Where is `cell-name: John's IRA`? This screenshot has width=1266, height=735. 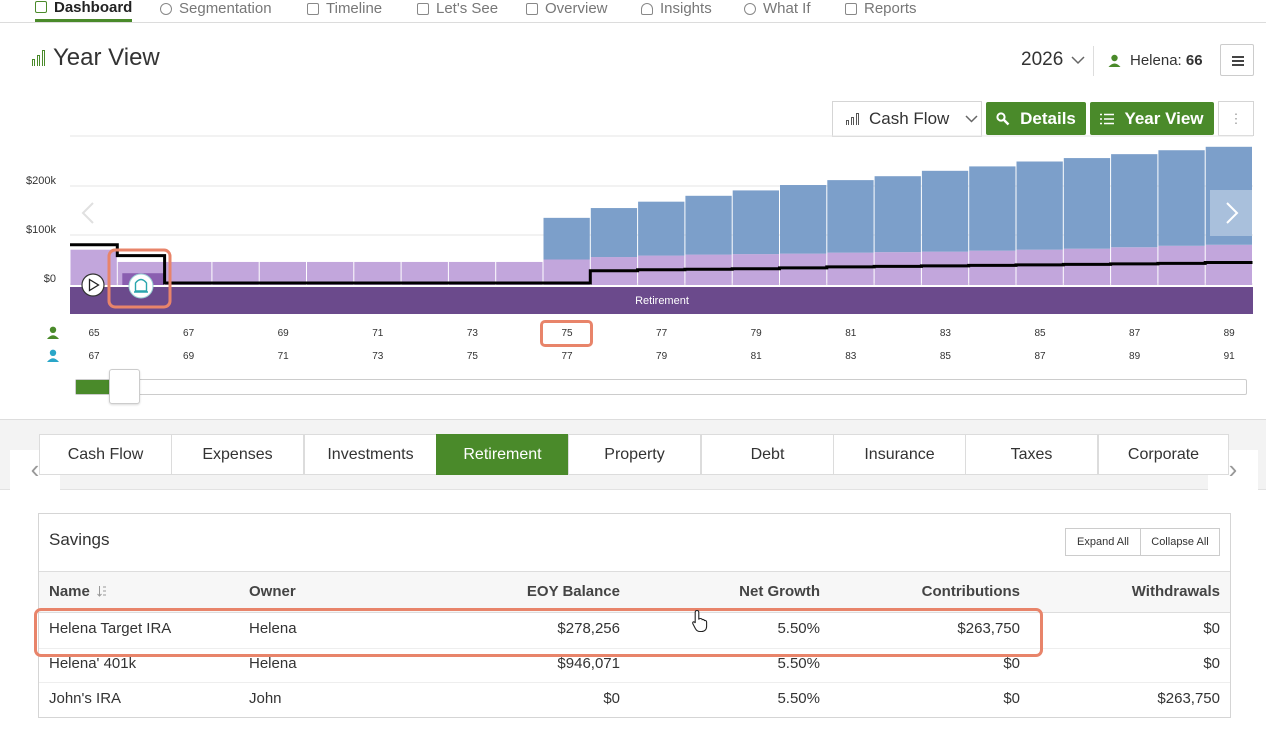
cell-name: John's IRA is located at coordinates (85, 698).